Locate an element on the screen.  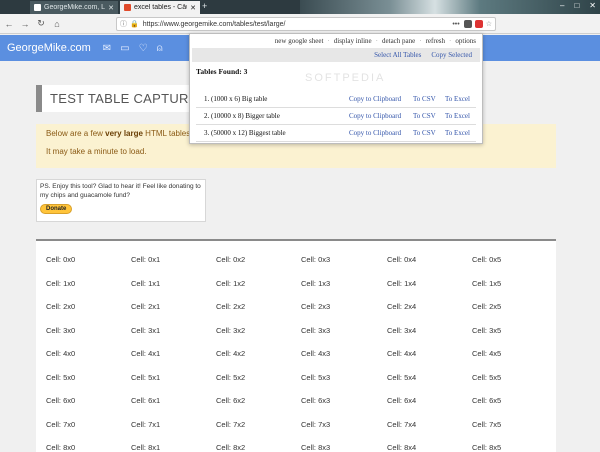
select-all-tables-link: Select All Tables is located at coordinates (397, 55).